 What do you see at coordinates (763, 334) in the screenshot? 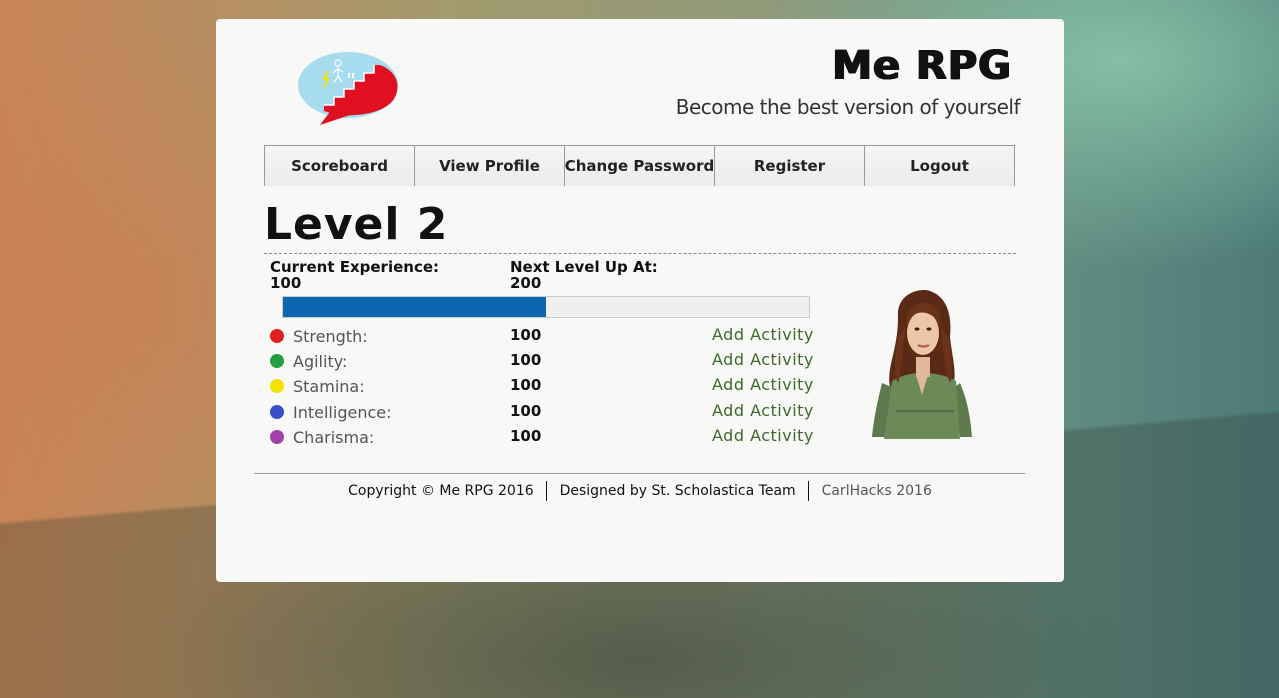
I see `add-activity-strength-link: Add Activity` at bounding box center [763, 334].